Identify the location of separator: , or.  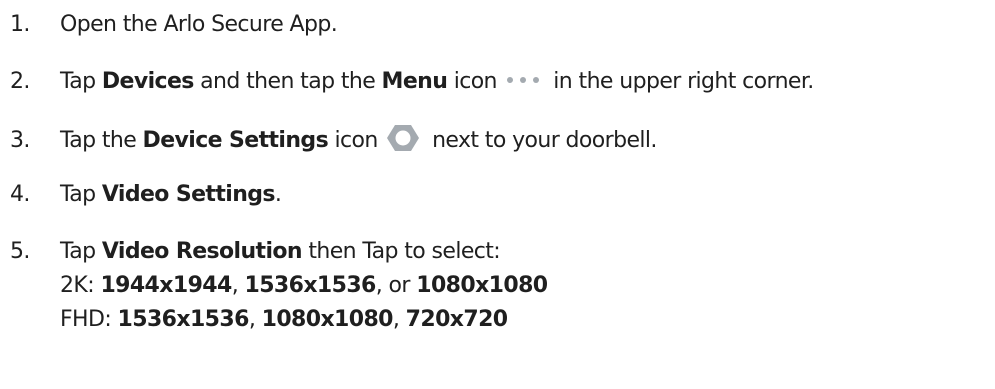
(396, 285).